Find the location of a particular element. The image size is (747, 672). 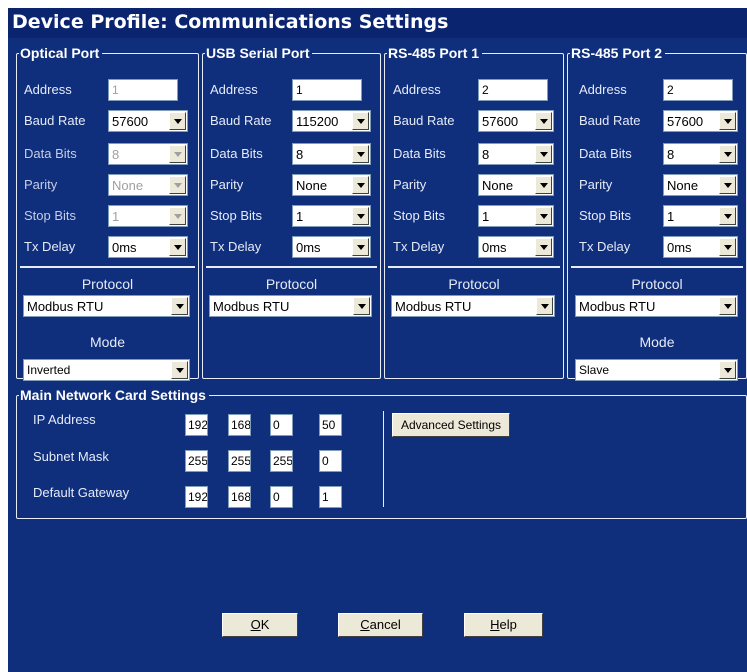

ip-octet-4: 50 is located at coordinates (330, 425).